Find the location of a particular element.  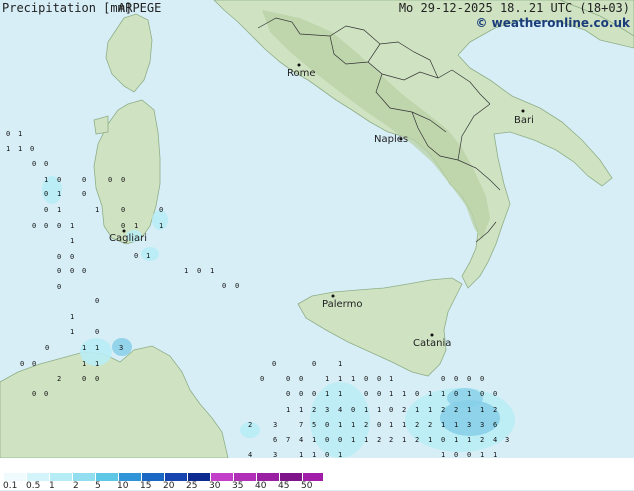

product-title: Precipitation [mm] is located at coordinates (67, 8).